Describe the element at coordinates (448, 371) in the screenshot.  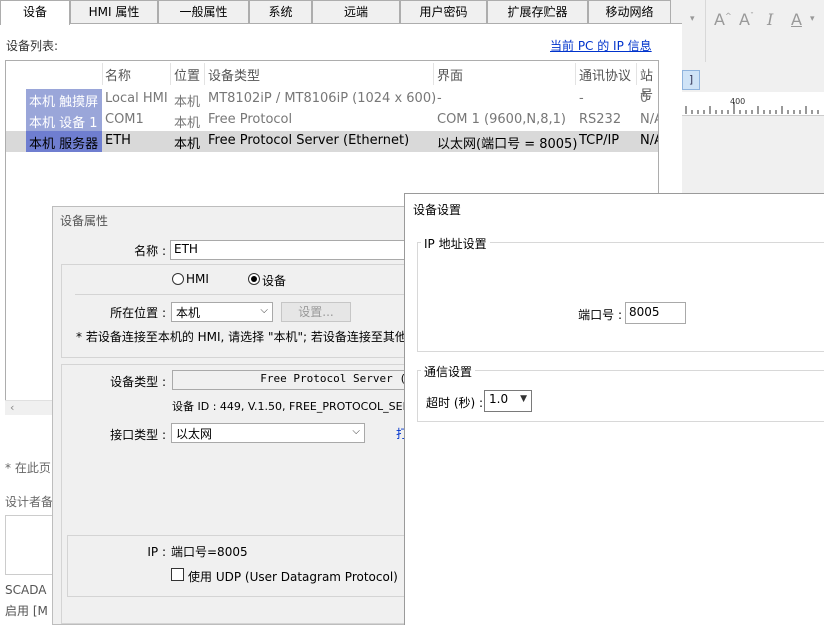
I see `communication-group-title: 通信设置` at that location.